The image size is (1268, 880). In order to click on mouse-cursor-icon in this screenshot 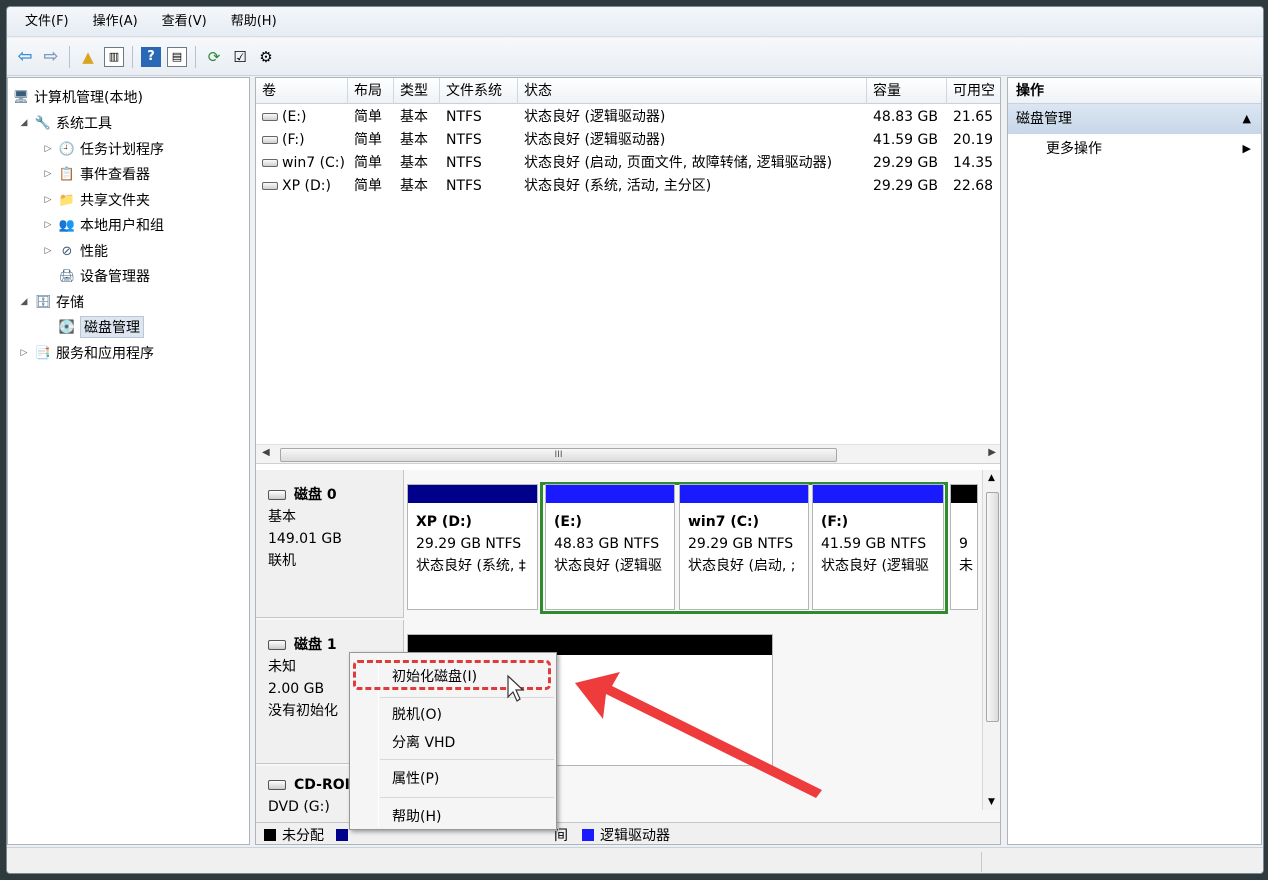, I will do `click(516, 688)`.